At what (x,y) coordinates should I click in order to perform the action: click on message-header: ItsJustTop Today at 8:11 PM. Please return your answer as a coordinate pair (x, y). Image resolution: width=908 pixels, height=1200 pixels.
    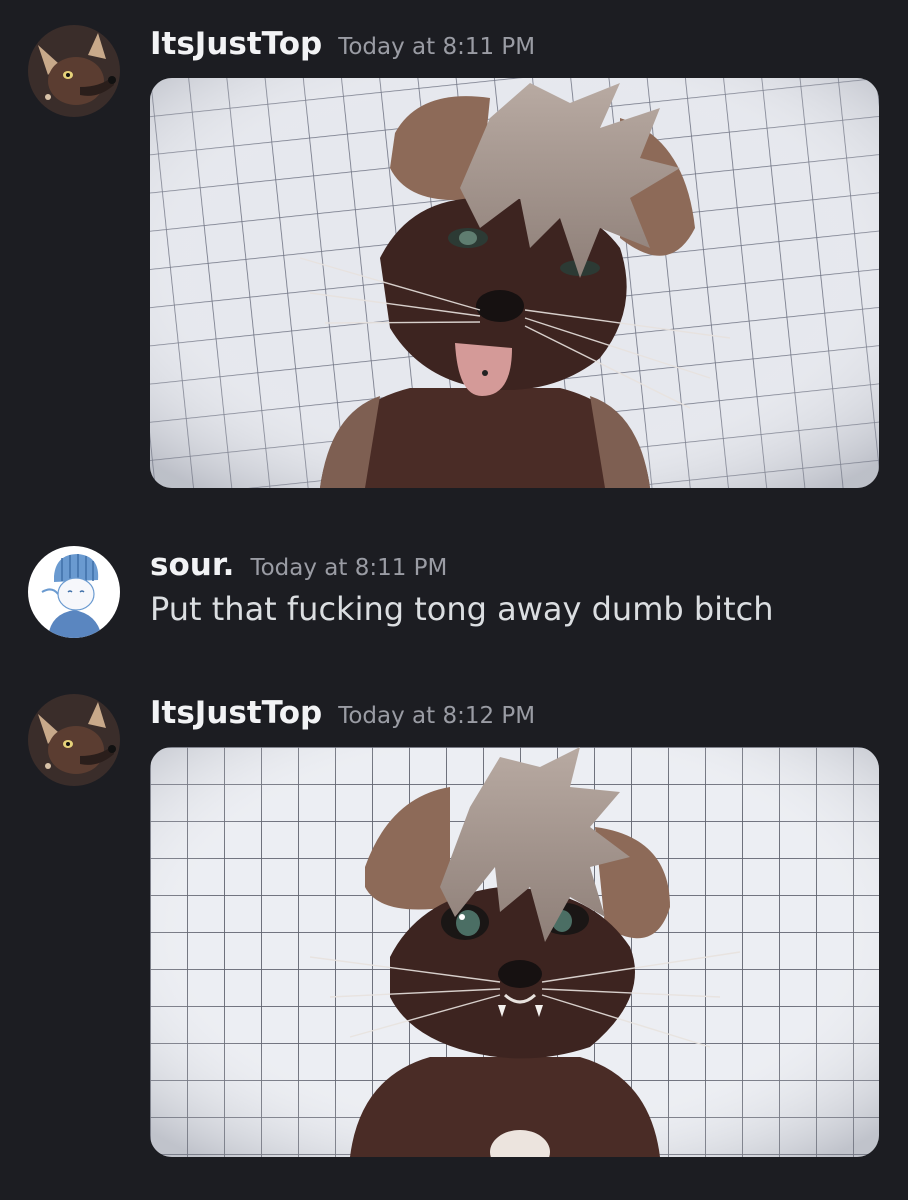
    Looking at the image, I should click on (342, 44).